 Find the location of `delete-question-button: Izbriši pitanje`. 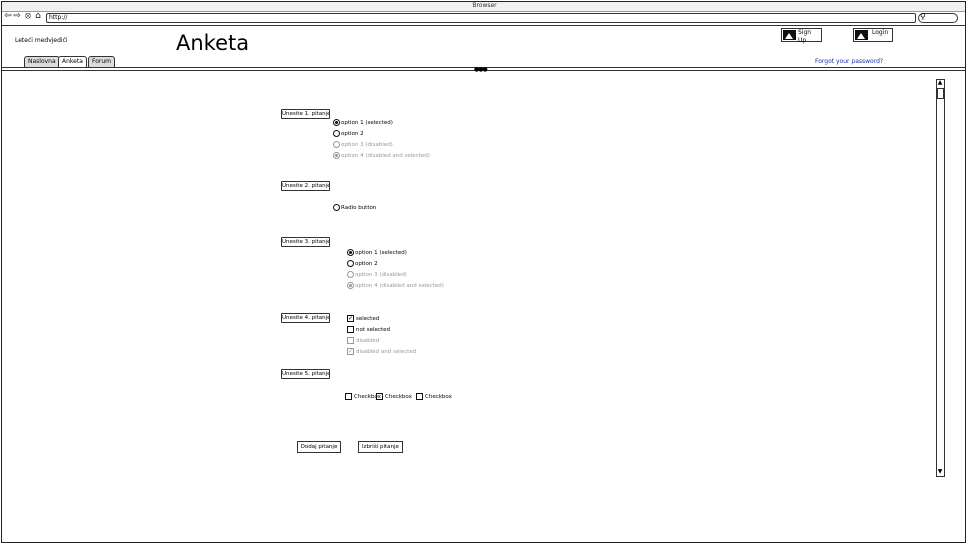

delete-question-button: Izbriši pitanje is located at coordinates (380, 447).